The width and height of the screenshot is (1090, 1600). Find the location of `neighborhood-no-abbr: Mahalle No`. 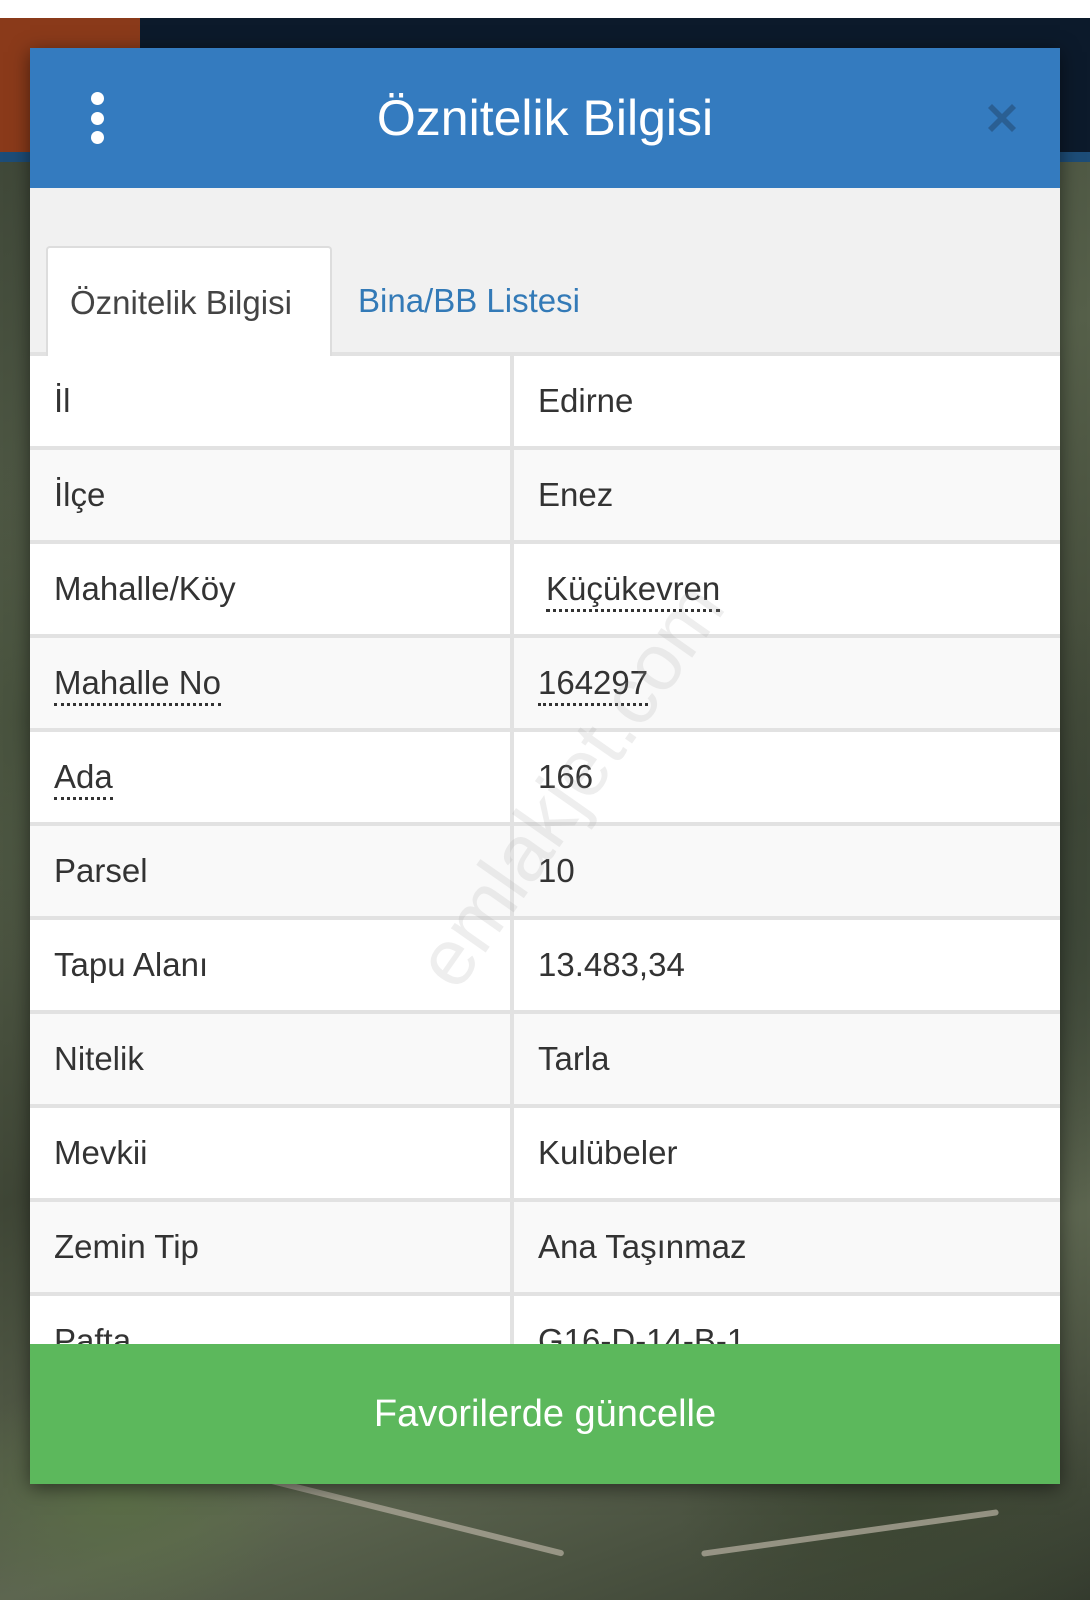

neighborhood-no-abbr: Mahalle No is located at coordinates (137, 685).